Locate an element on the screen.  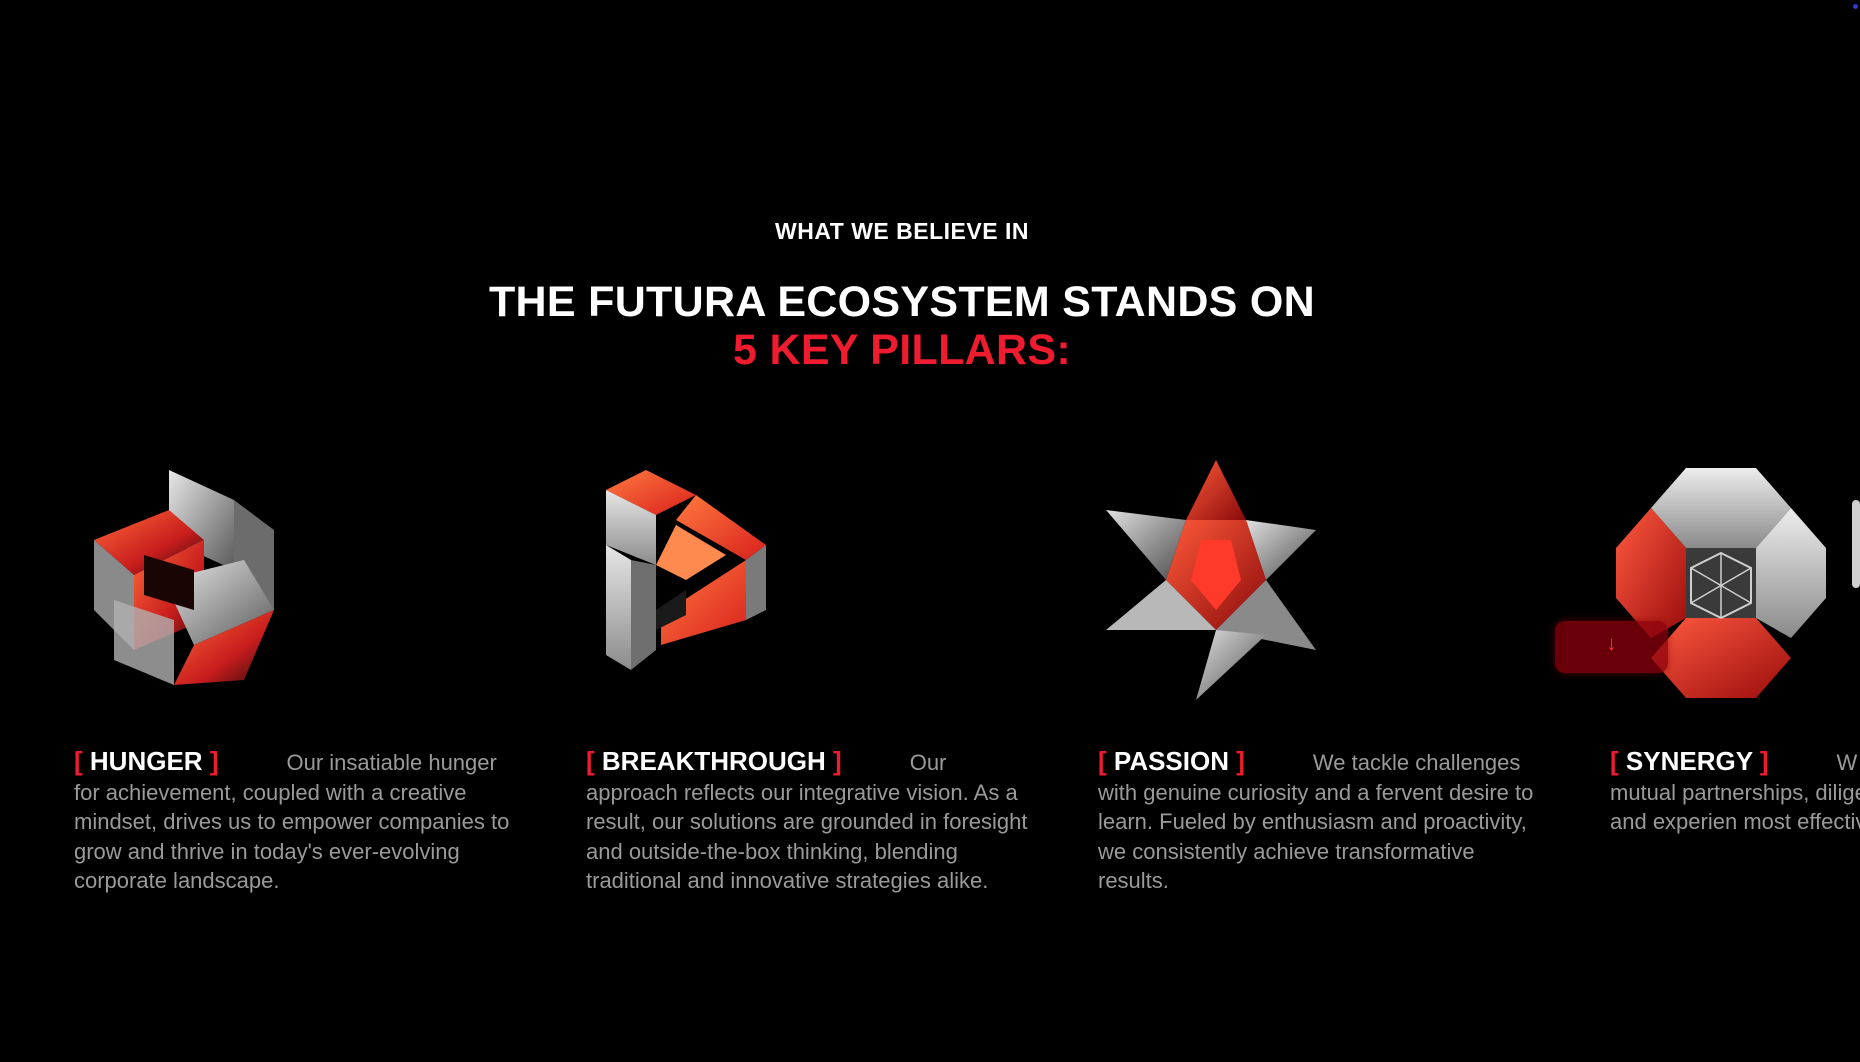
headline-line-1: THE FUTURA ECOSYSTEM STANDS ON is located at coordinates (902, 302).